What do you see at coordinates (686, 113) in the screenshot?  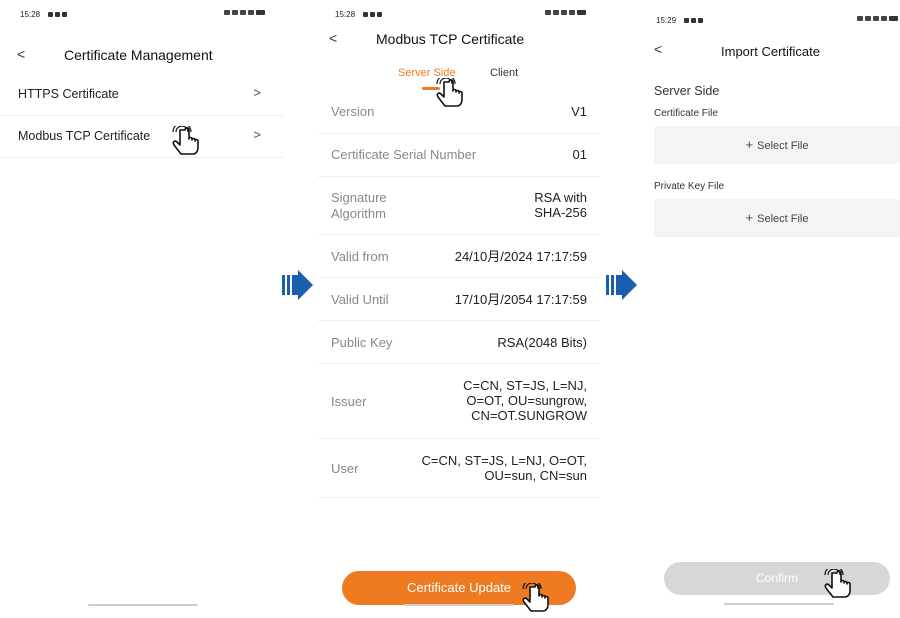 I see `certificate-file-label: Certificate File` at bounding box center [686, 113].